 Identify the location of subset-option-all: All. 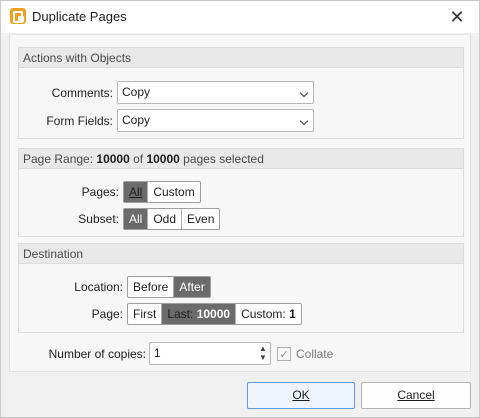
(136, 219).